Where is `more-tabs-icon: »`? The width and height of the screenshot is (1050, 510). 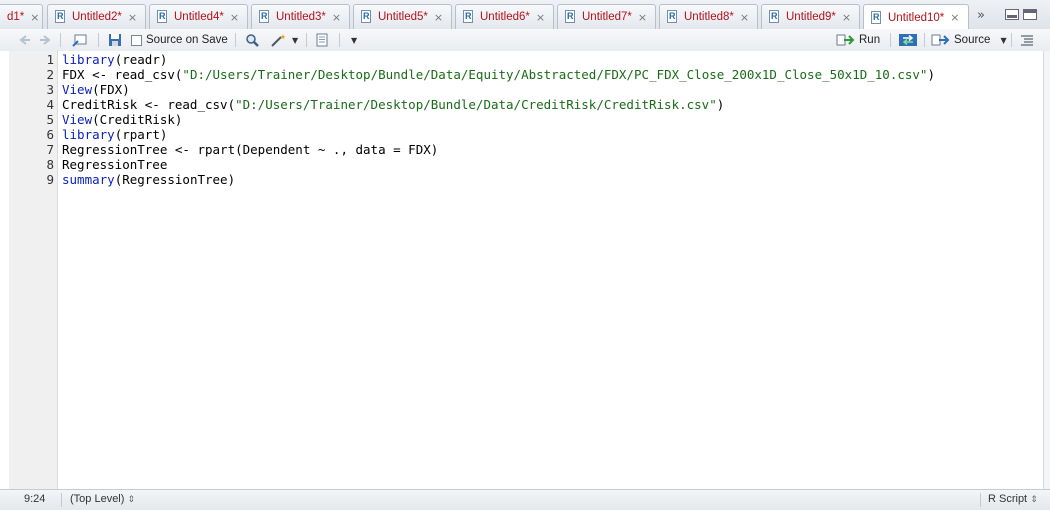
more-tabs-icon: » is located at coordinates (981, 15).